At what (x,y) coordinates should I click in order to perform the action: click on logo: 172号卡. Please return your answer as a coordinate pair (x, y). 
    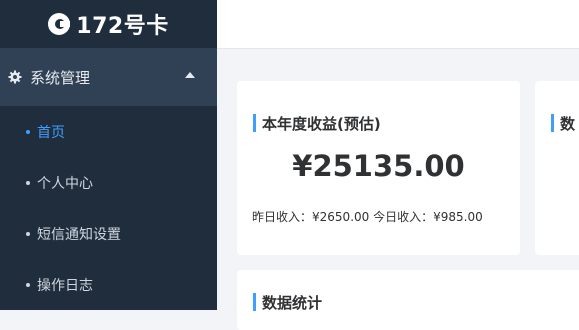
    Looking at the image, I should click on (108, 24).